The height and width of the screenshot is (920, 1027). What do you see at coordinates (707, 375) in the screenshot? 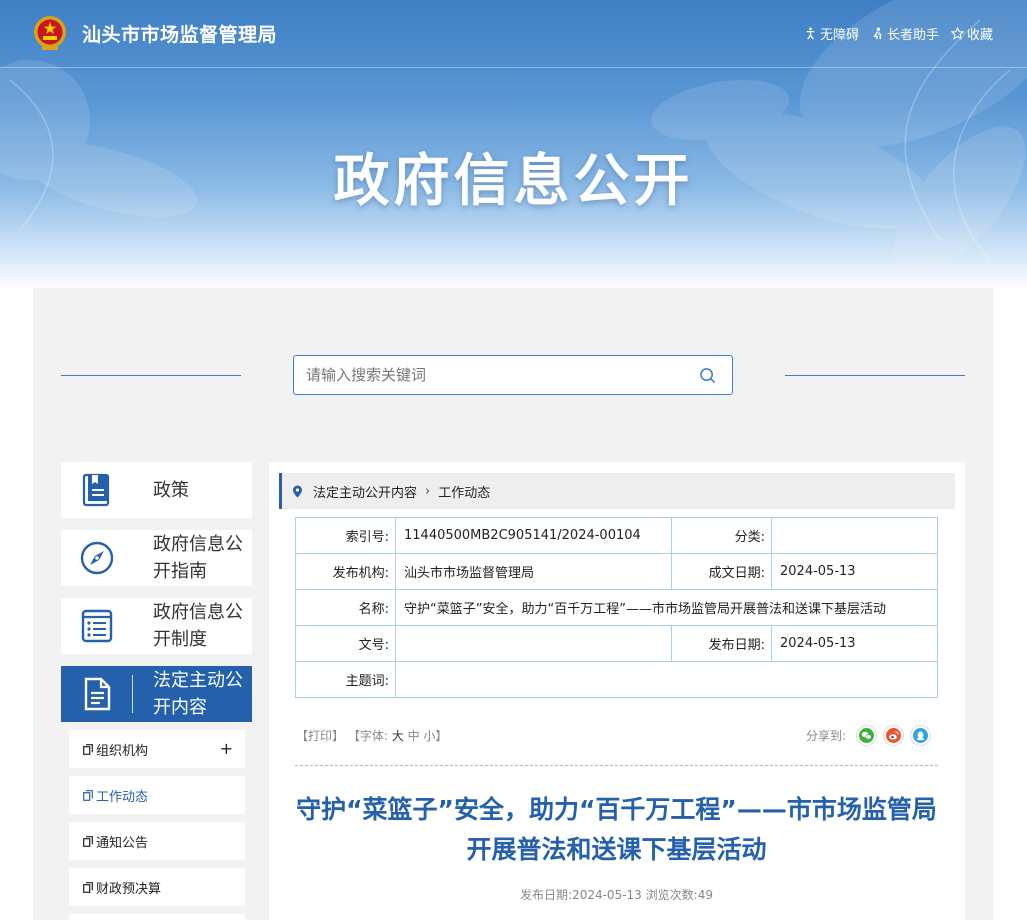
I see `search-icon` at bounding box center [707, 375].